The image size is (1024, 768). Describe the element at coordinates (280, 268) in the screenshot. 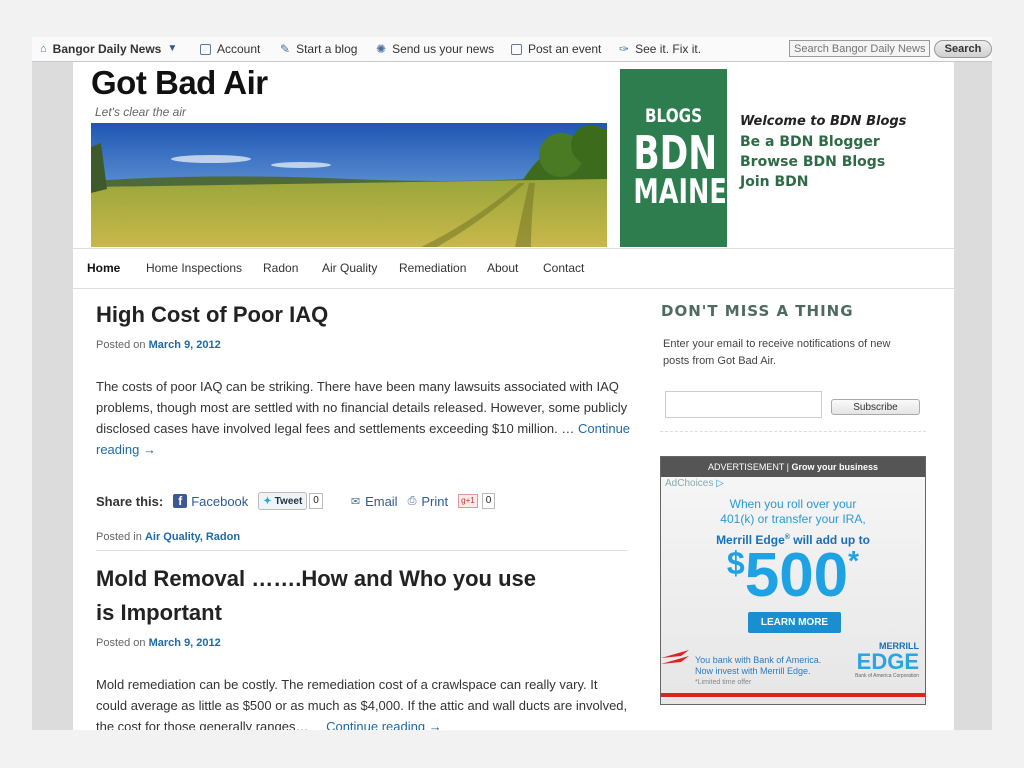

I see `nav-radon: Radon` at that location.